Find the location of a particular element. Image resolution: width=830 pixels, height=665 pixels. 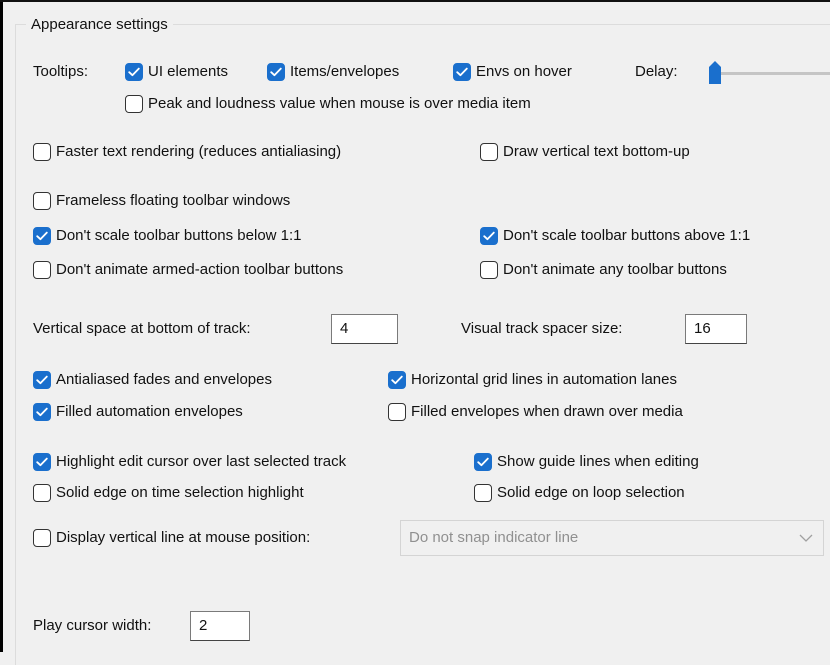

snap-indicator-select: Do not snap indicator line is located at coordinates (612, 538).